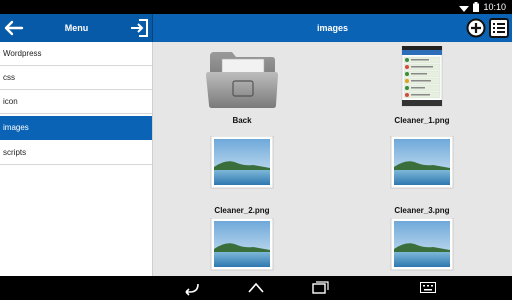  Describe the element at coordinates (332, 28) in the screenshot. I see `page-title: images` at that location.